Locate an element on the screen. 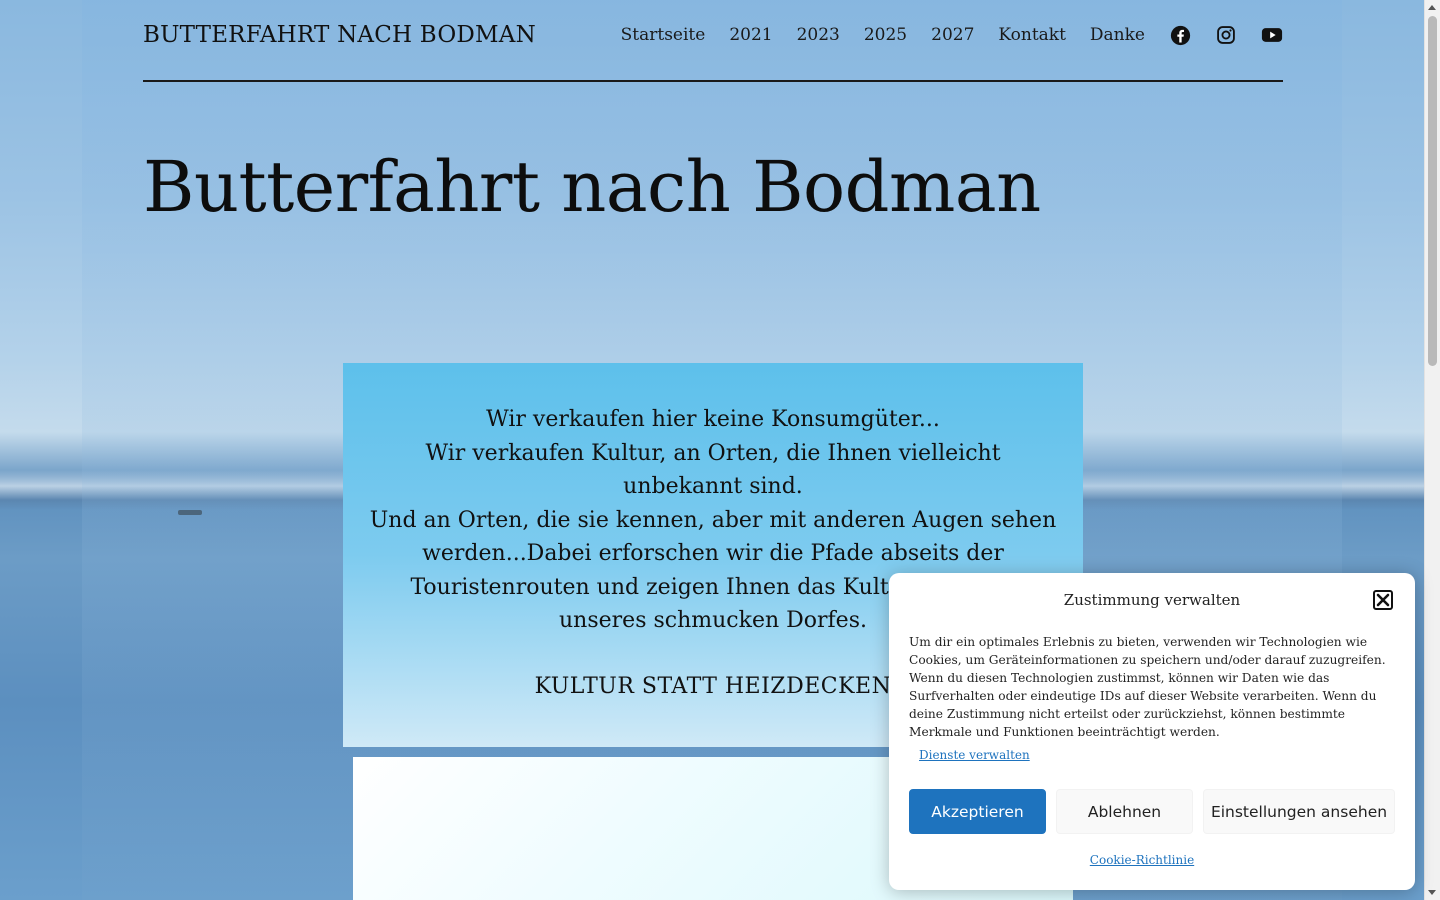  page-title: Butterfahrt nach Bodman is located at coordinates (592, 187).